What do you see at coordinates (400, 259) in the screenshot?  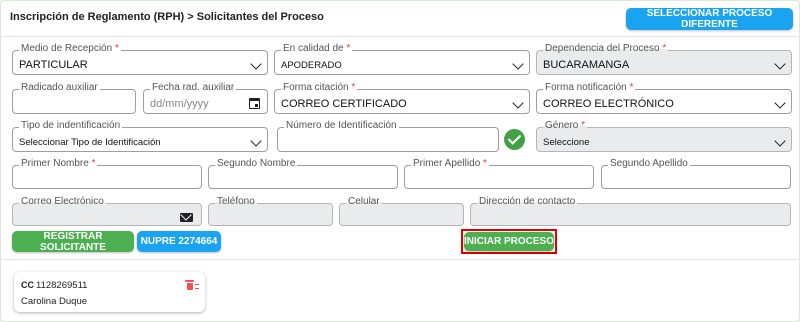 I see `actions-divider` at bounding box center [400, 259].